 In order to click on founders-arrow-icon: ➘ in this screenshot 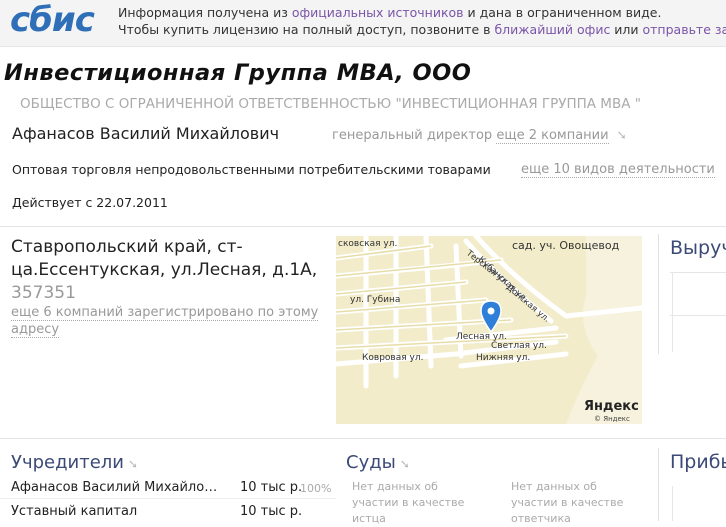, I will do `click(133, 464)`.